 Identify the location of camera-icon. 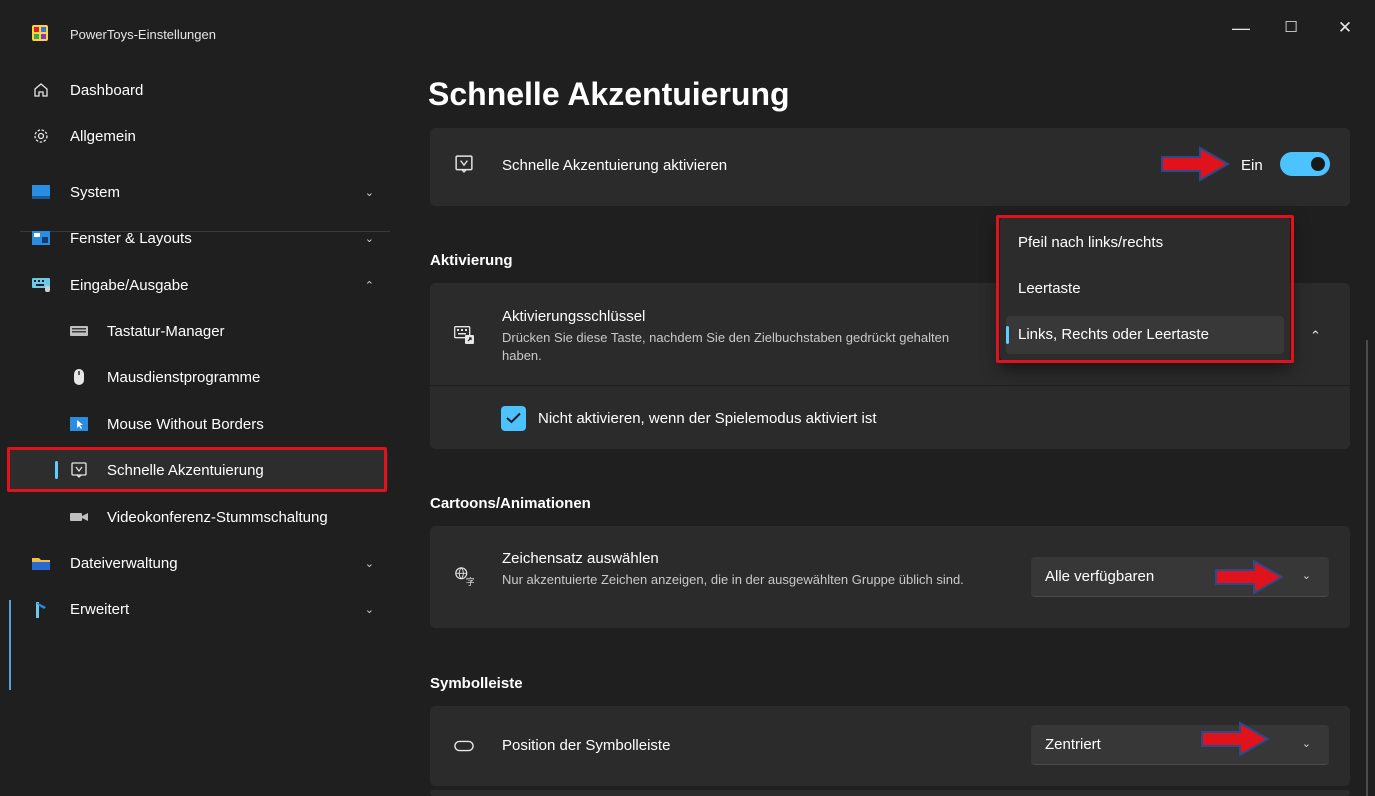
(79, 517).